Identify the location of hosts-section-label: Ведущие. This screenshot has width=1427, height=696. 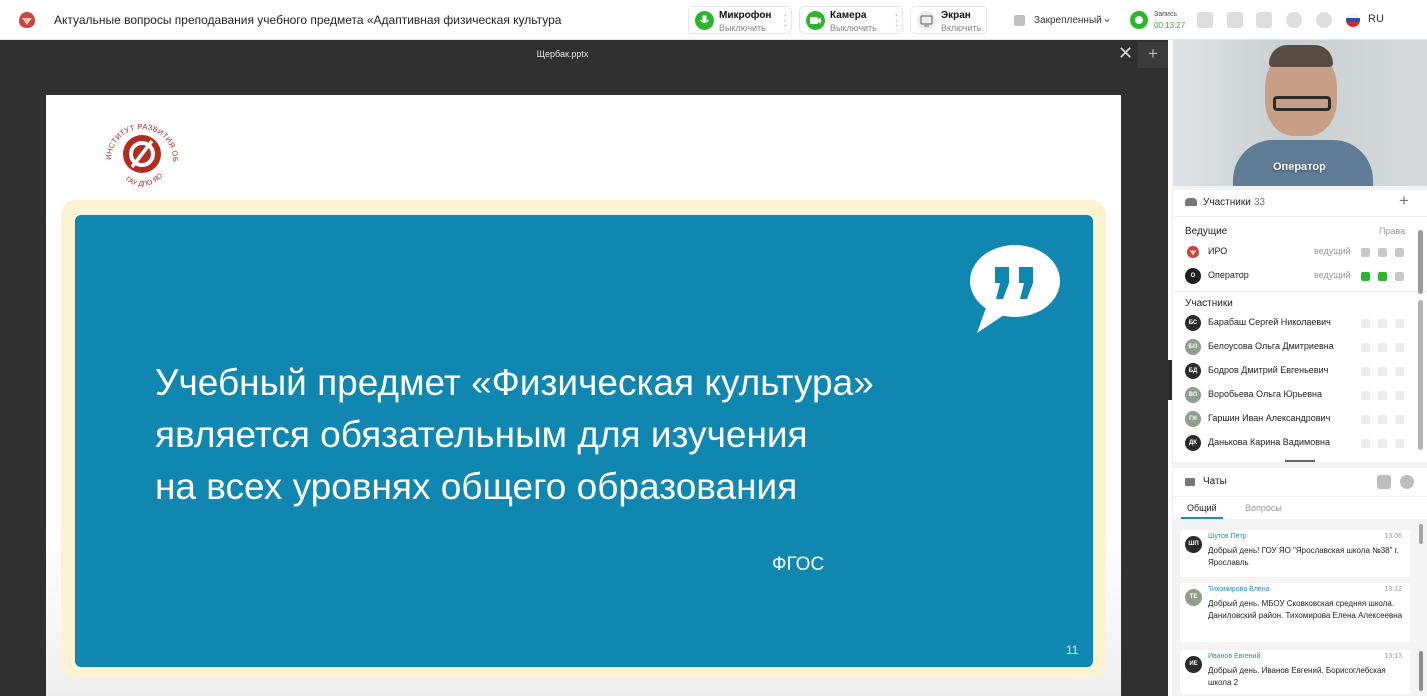
(1206, 231).